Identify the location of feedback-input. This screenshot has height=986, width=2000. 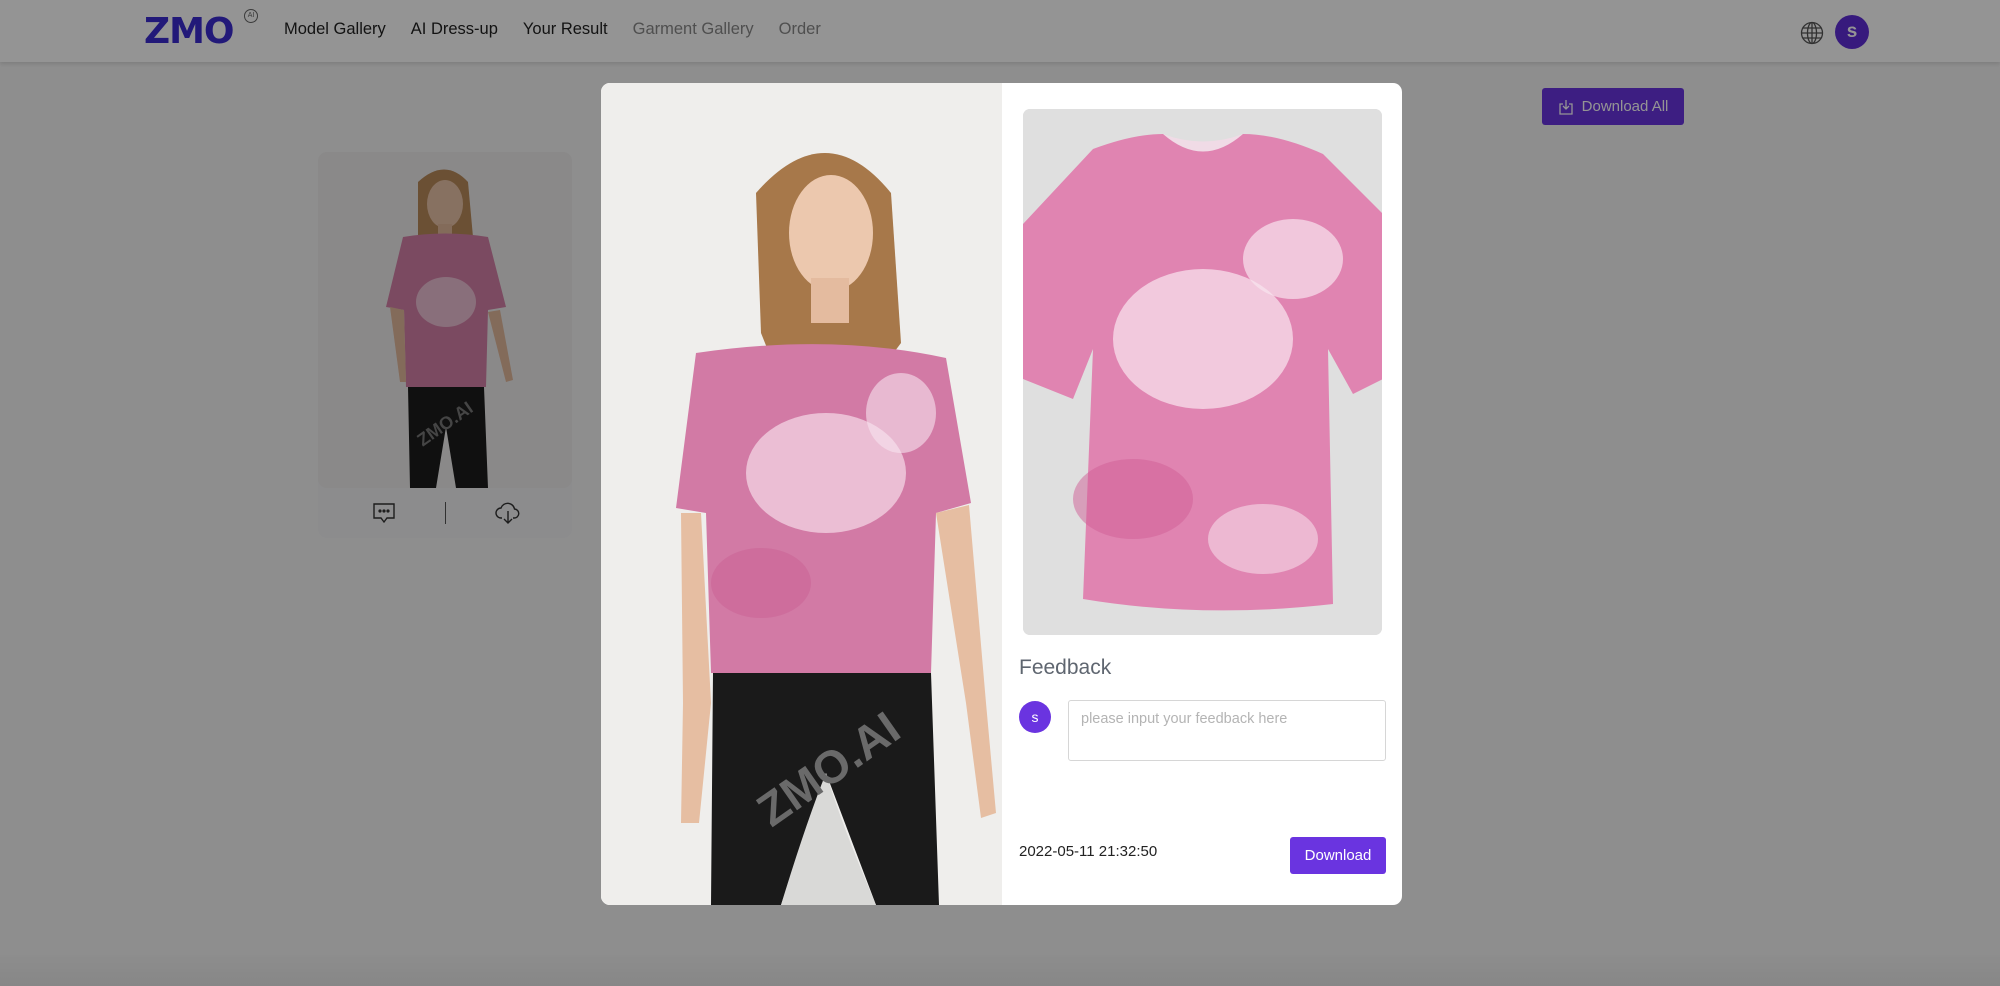
(1227, 730).